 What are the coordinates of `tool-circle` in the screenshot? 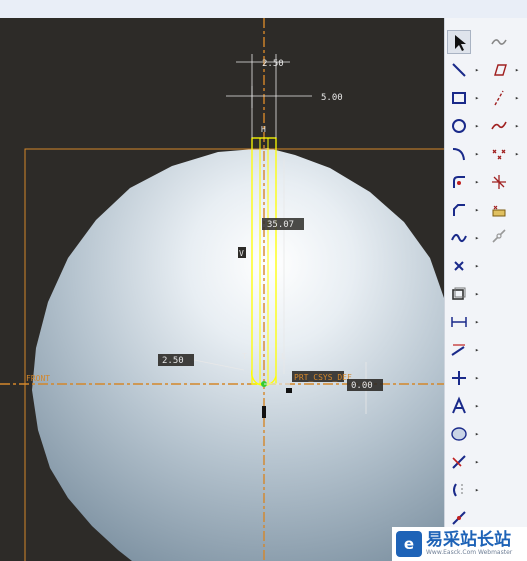 It's located at (459, 126).